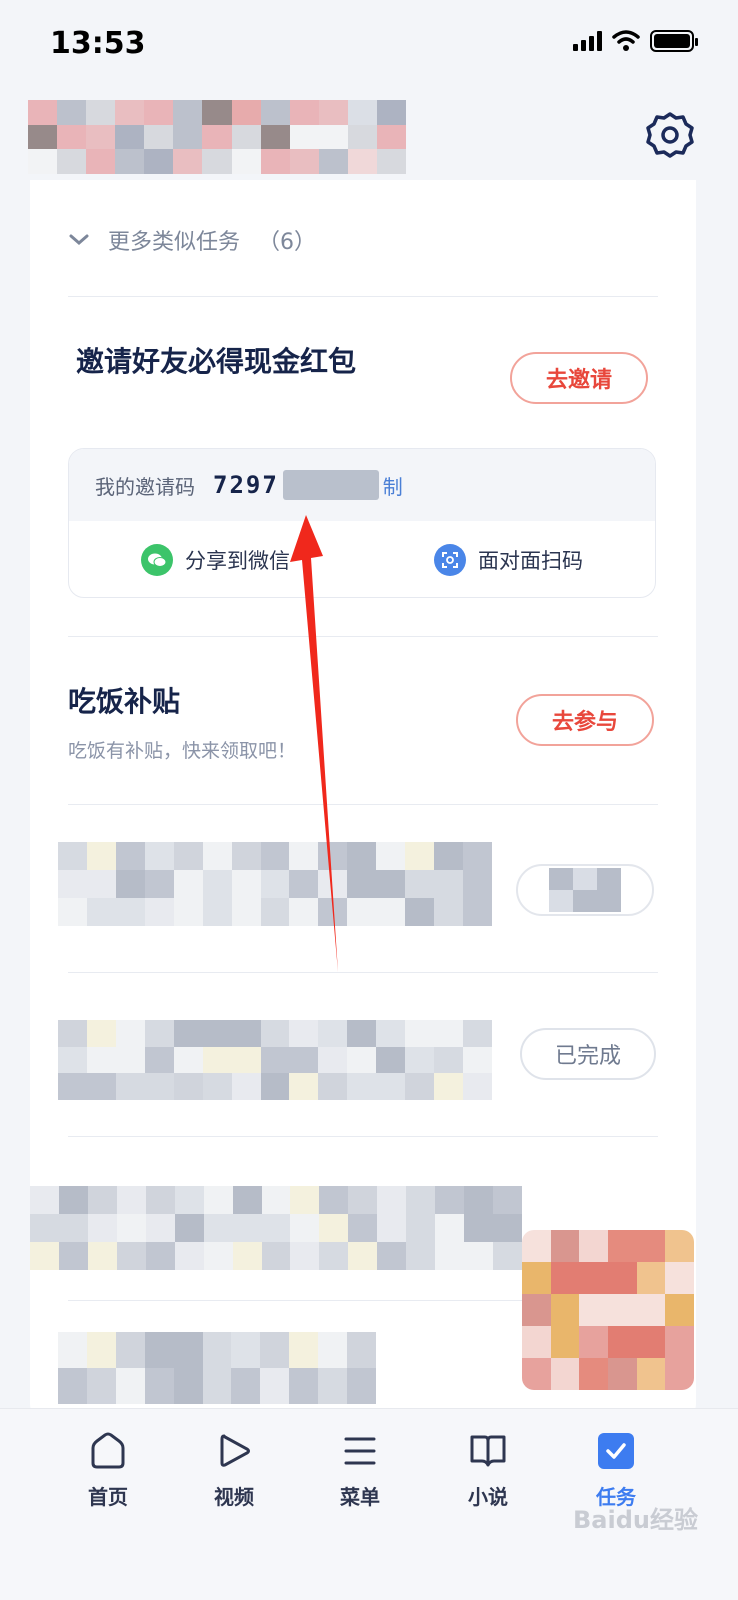  What do you see at coordinates (330, 485) in the screenshot?
I see `invite-code-blurred` at bounding box center [330, 485].